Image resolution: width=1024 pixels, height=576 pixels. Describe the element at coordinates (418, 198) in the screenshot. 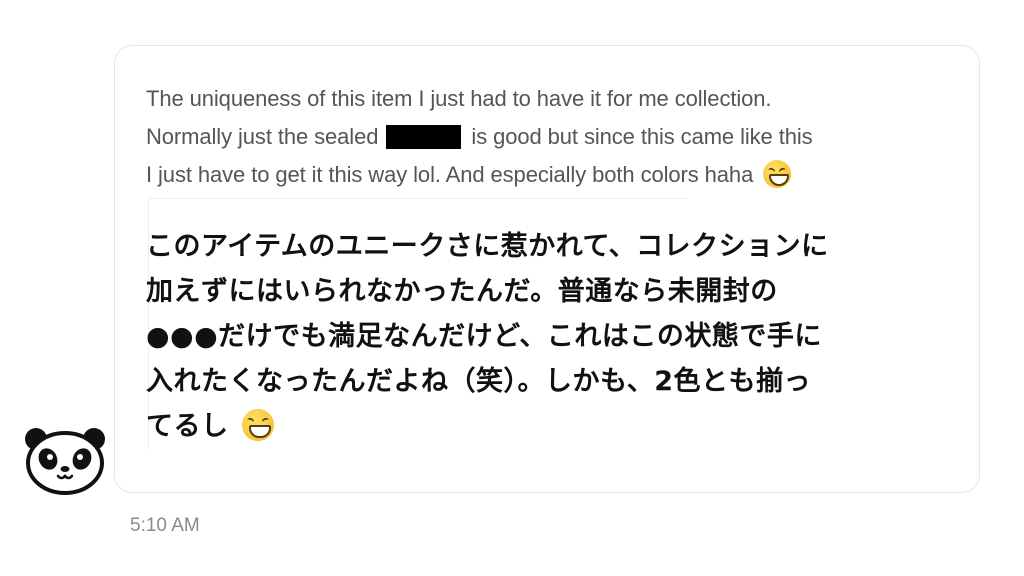

I see `translation-divider-top` at that location.